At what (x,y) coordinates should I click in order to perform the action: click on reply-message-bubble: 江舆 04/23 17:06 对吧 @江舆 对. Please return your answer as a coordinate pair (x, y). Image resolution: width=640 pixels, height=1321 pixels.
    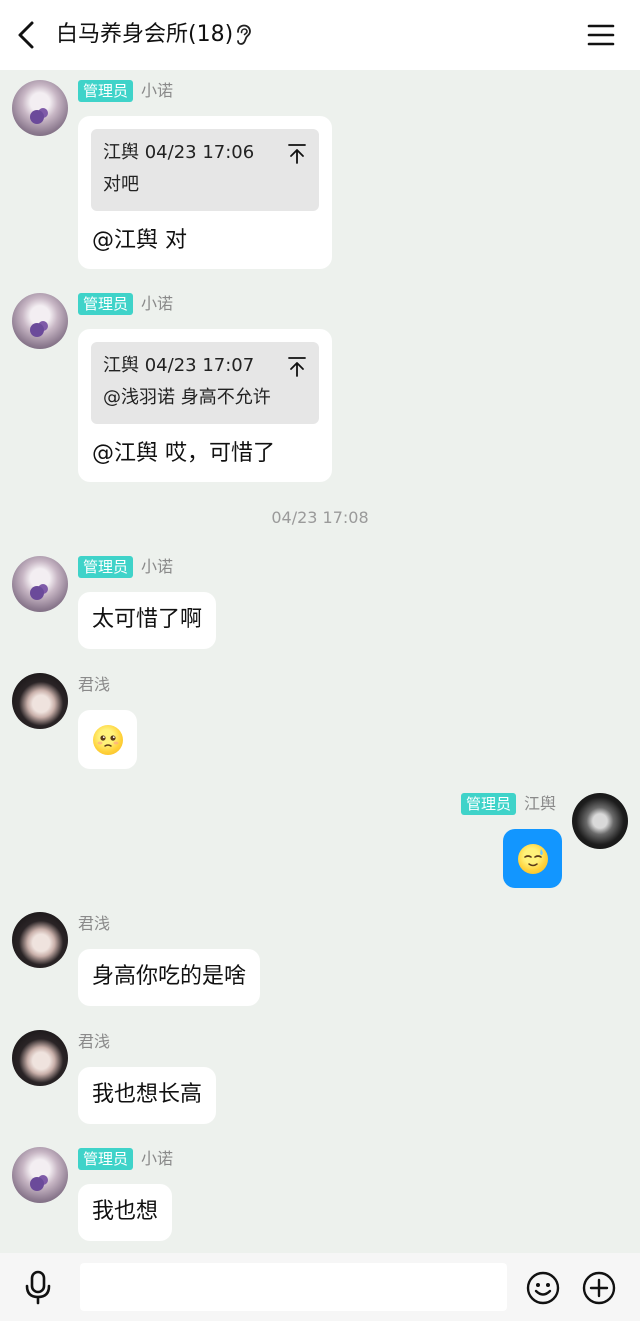
    Looking at the image, I should click on (205, 192).